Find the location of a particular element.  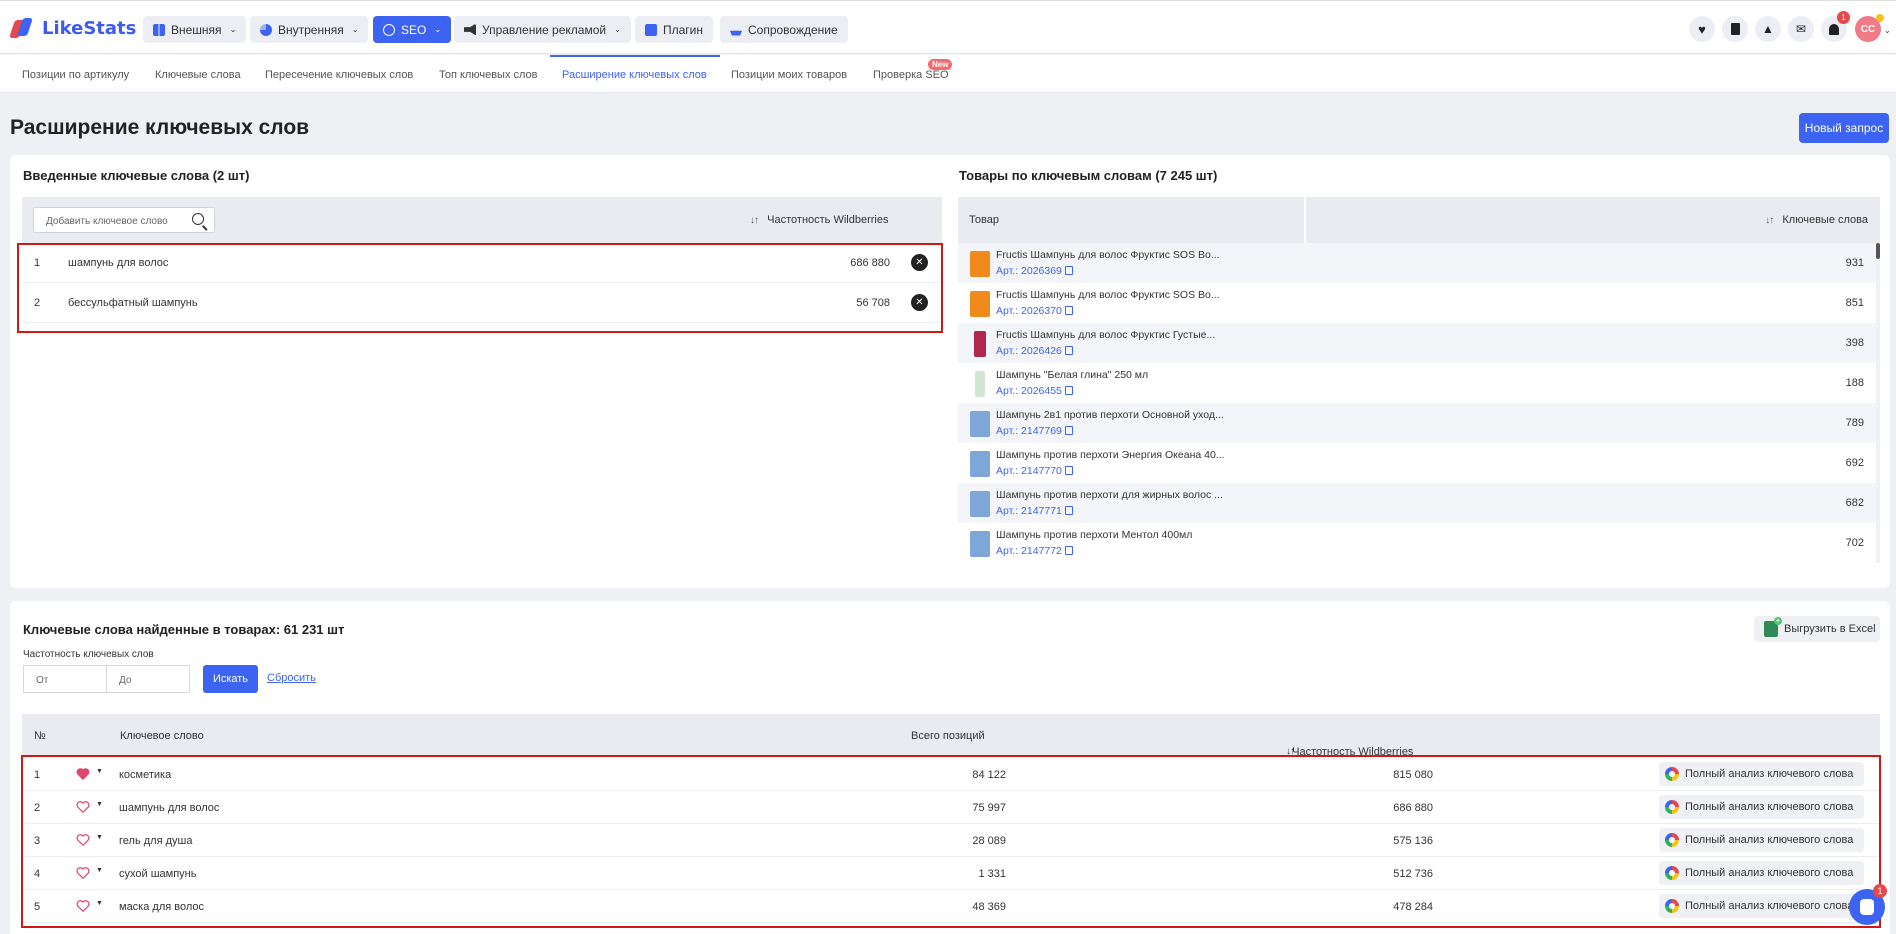

frequency-from-input: От is located at coordinates (65, 679).